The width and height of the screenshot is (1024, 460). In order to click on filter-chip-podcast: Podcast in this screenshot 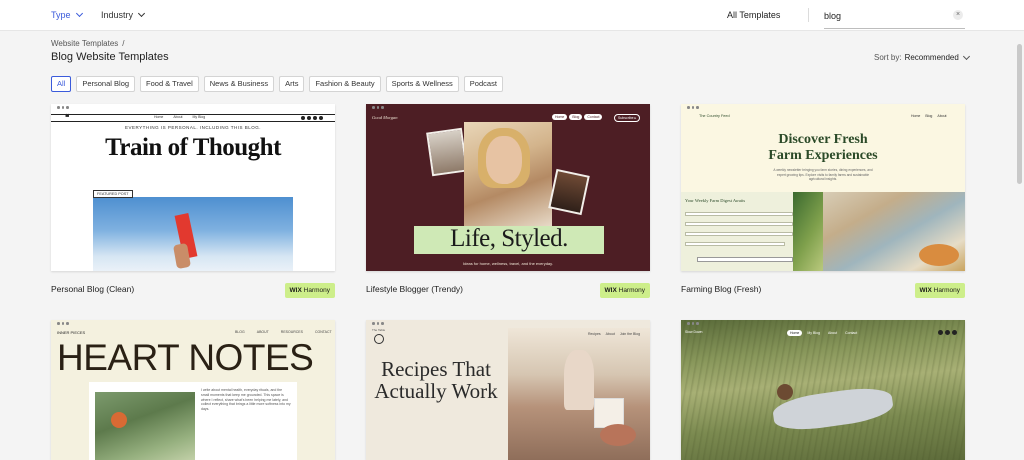, I will do `click(483, 84)`.